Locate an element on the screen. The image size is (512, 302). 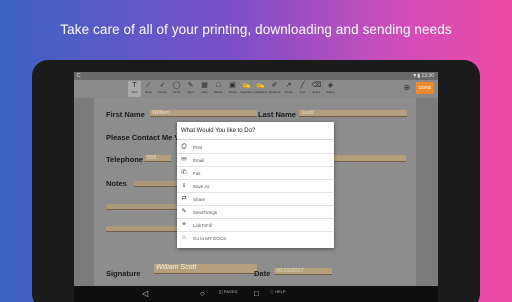
done-button: DONE is located at coordinates (425, 88).